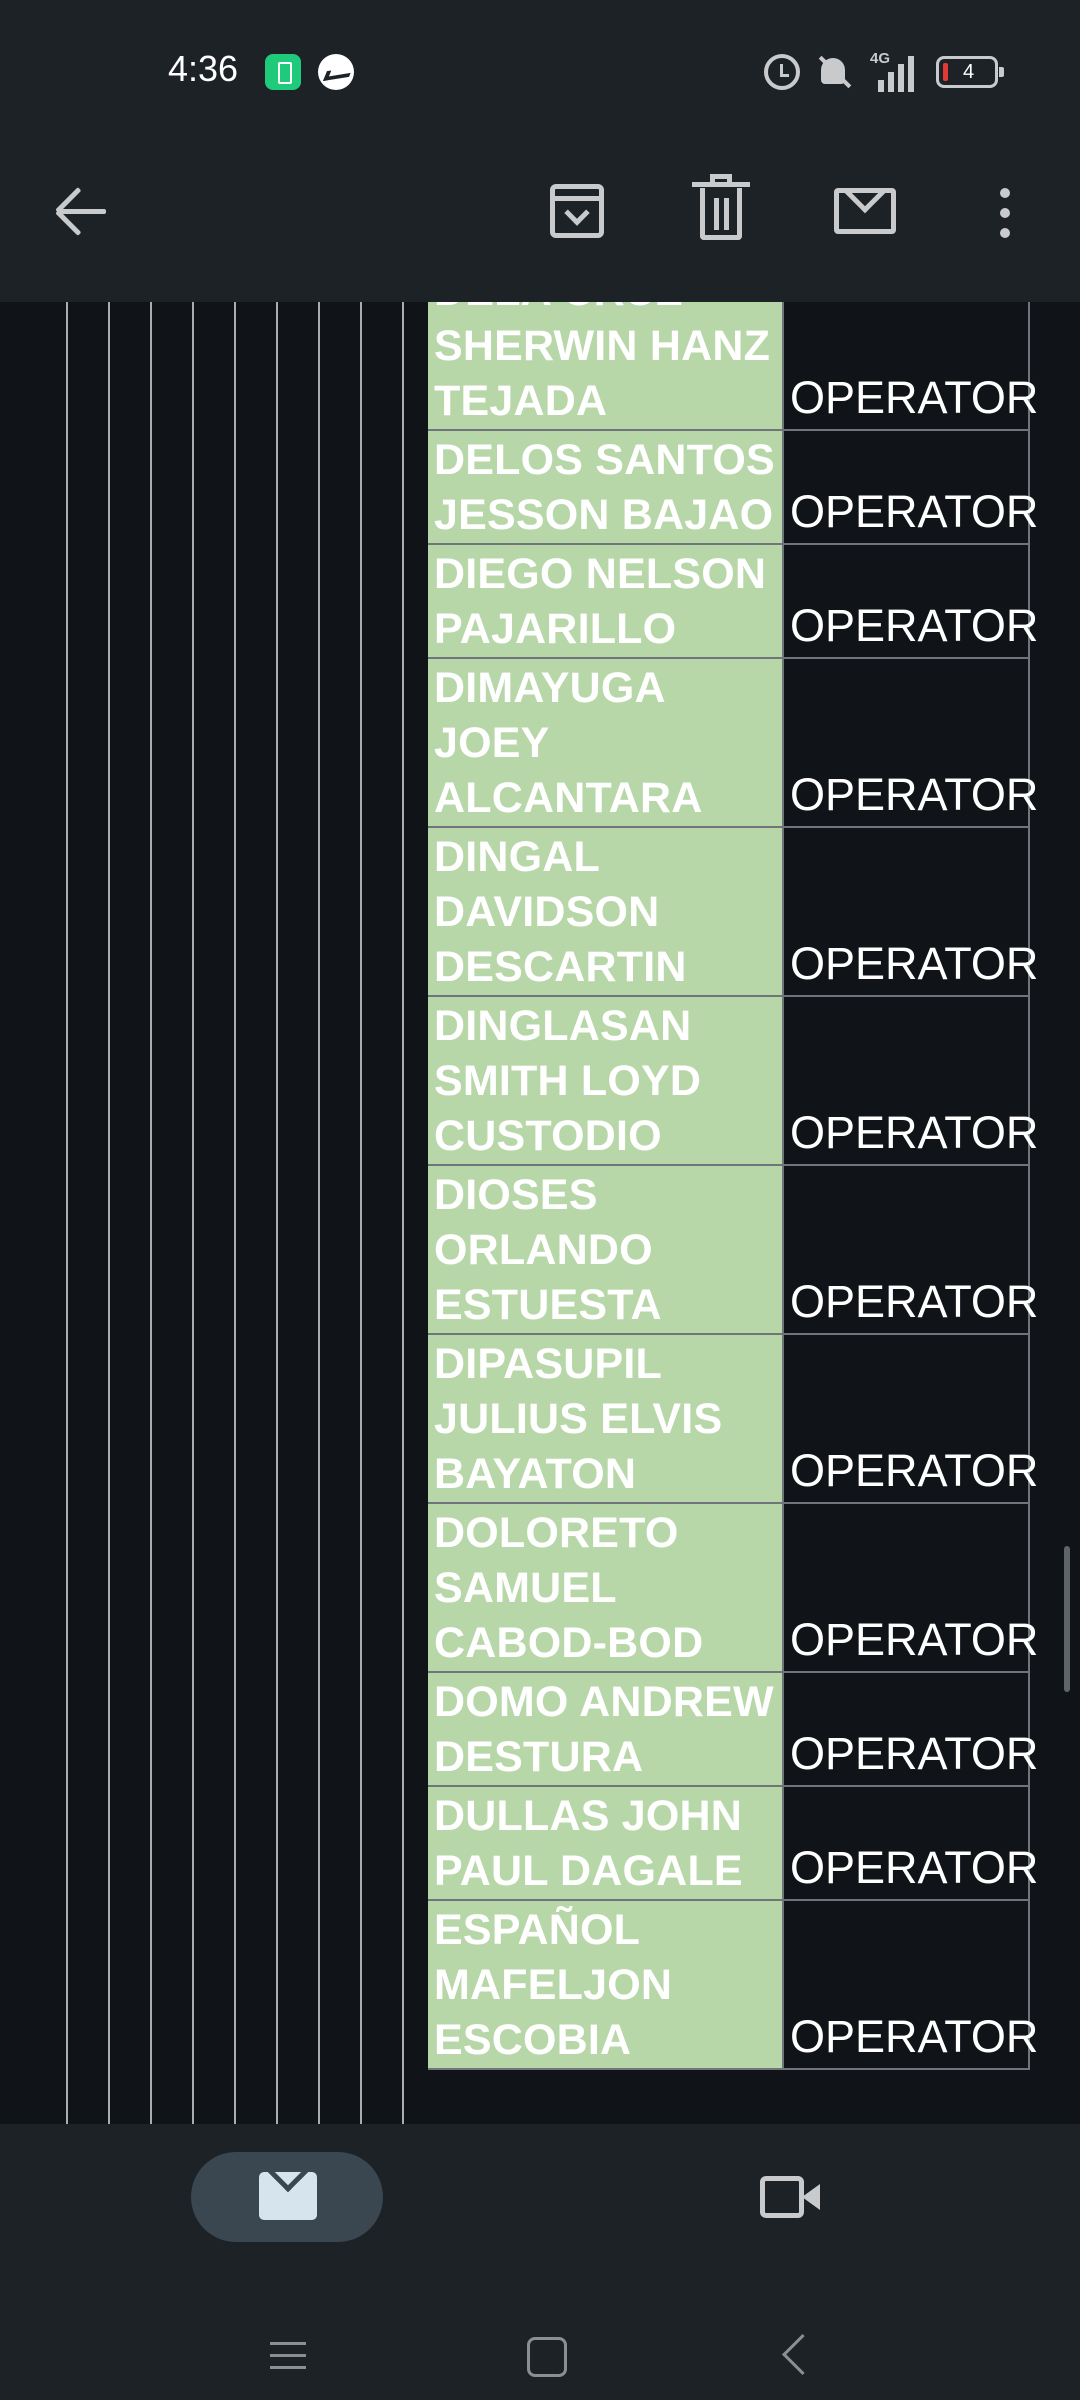 This screenshot has height=2400, width=1080. I want to click on more-options-icon, so click(1003, 211).